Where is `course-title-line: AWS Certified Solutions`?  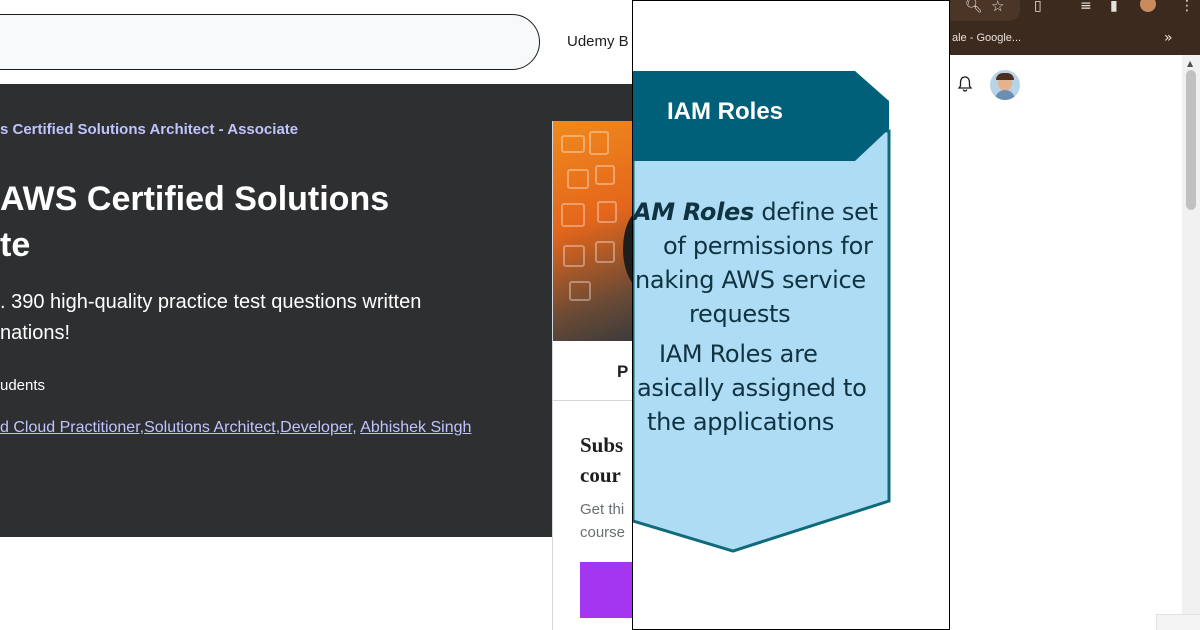 course-title-line: AWS Certified Solutions is located at coordinates (195, 199).